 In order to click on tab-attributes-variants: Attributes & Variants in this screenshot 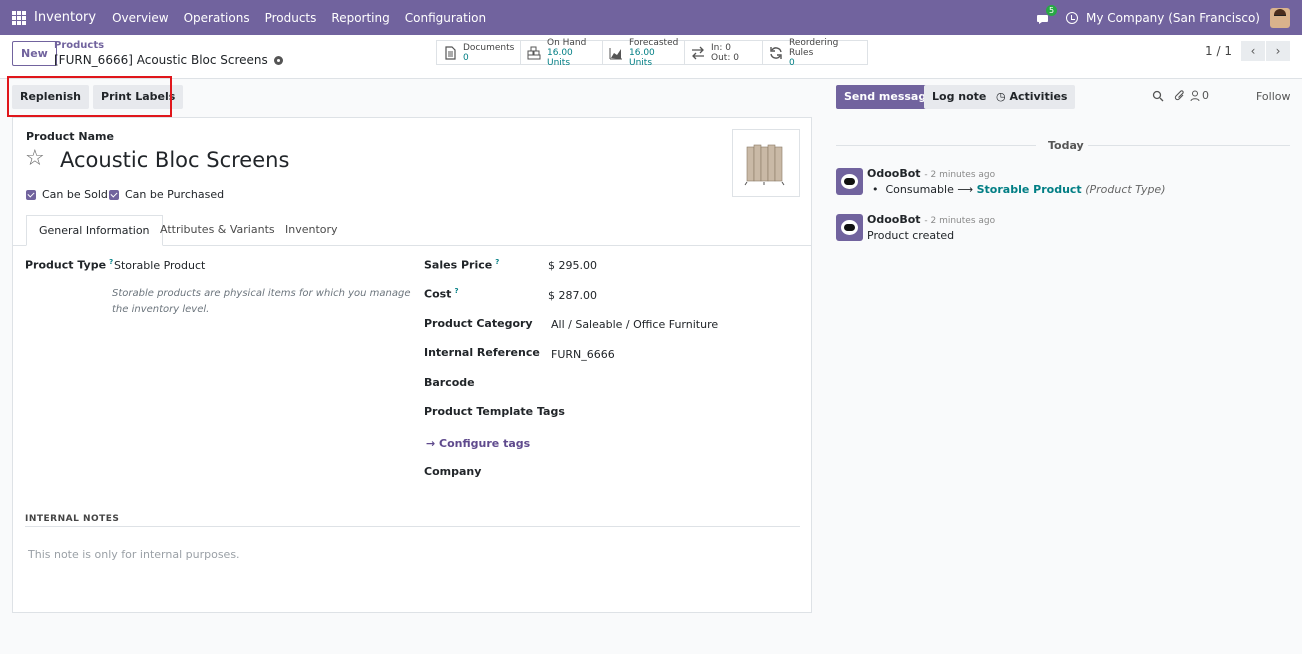, I will do `click(217, 230)`.